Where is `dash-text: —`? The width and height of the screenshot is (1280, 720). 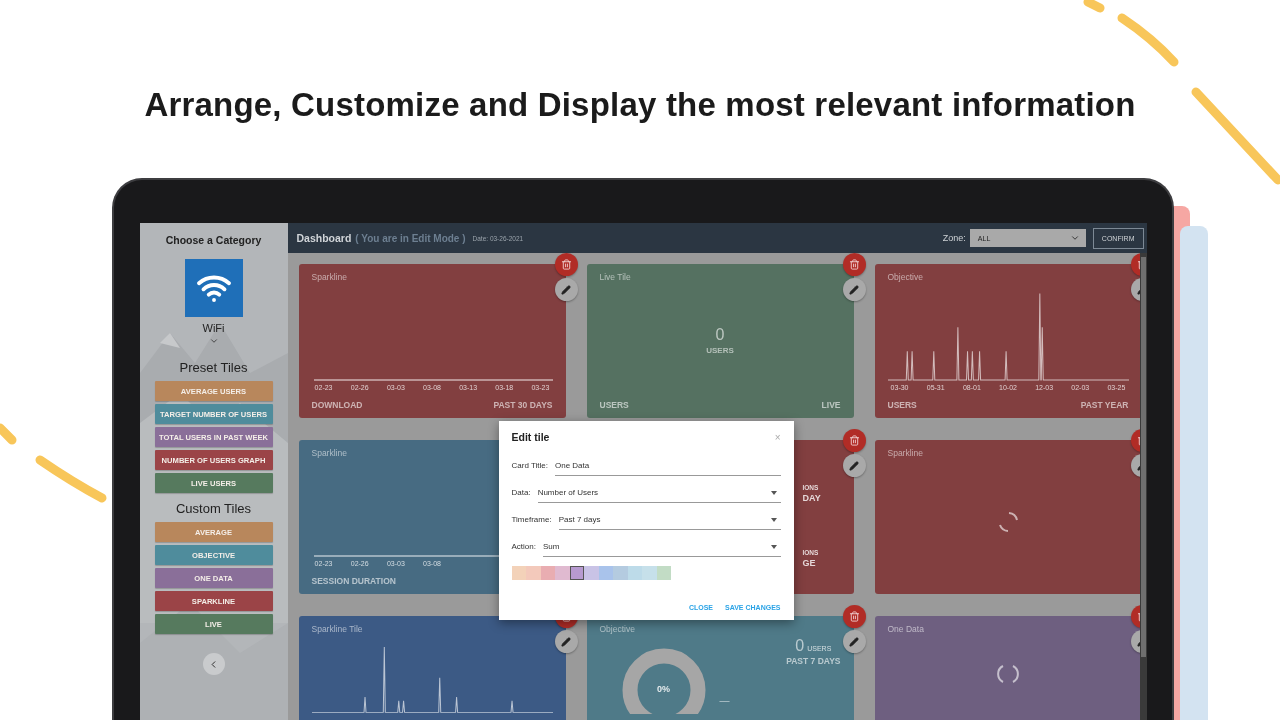
dash-text: — is located at coordinates (724, 700).